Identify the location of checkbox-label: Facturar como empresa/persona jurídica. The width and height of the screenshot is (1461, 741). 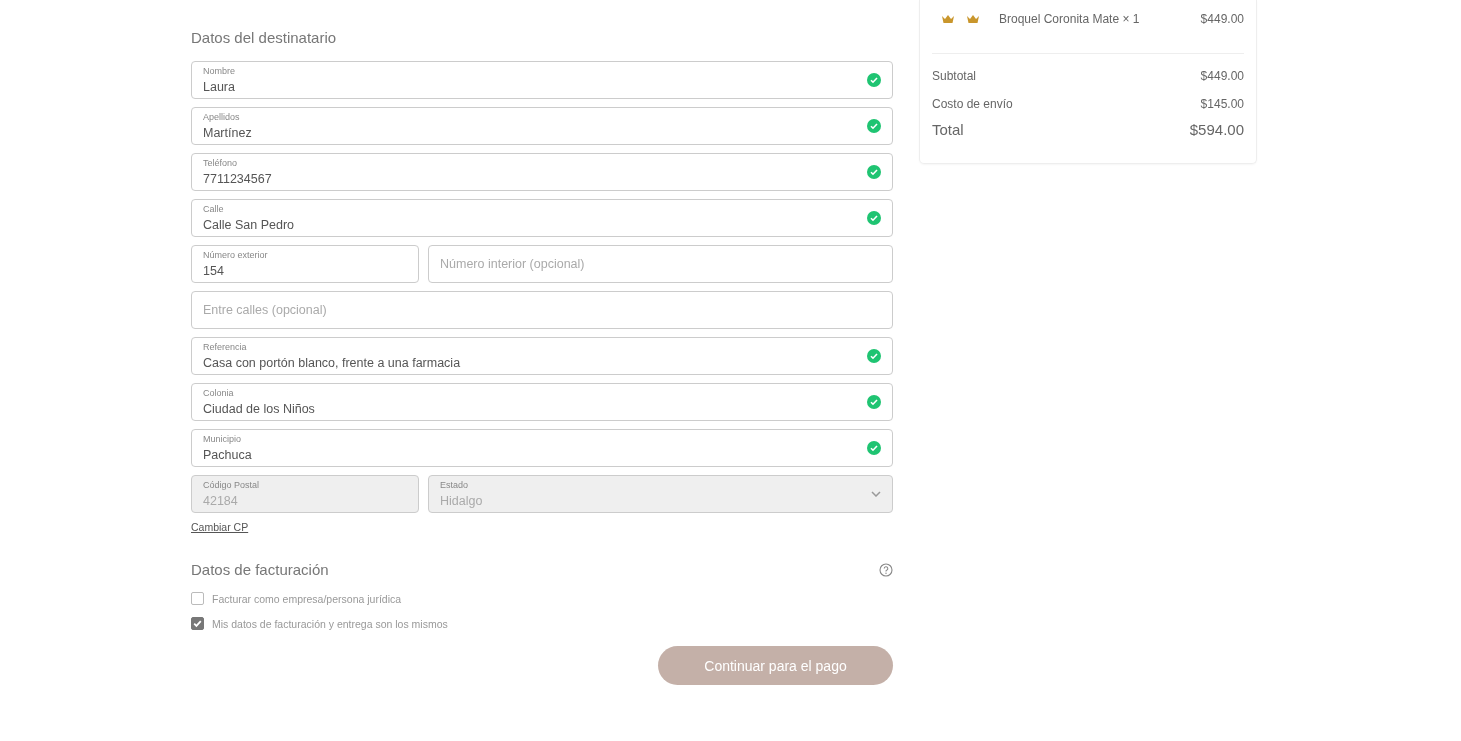
(307, 598).